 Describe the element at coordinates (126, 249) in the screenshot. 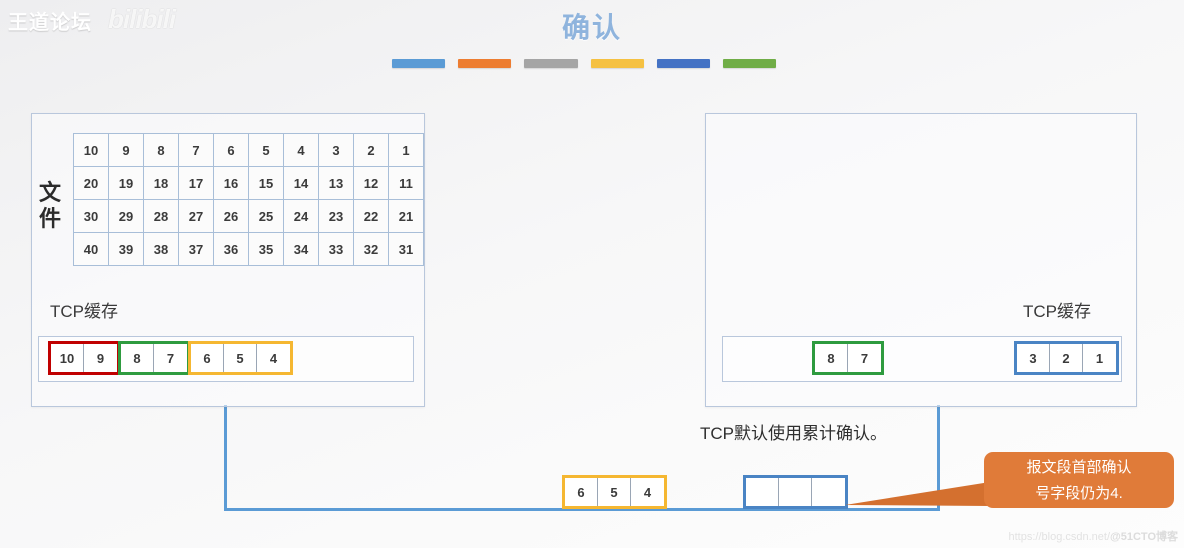

I see `file-grid-cell: 39` at that location.